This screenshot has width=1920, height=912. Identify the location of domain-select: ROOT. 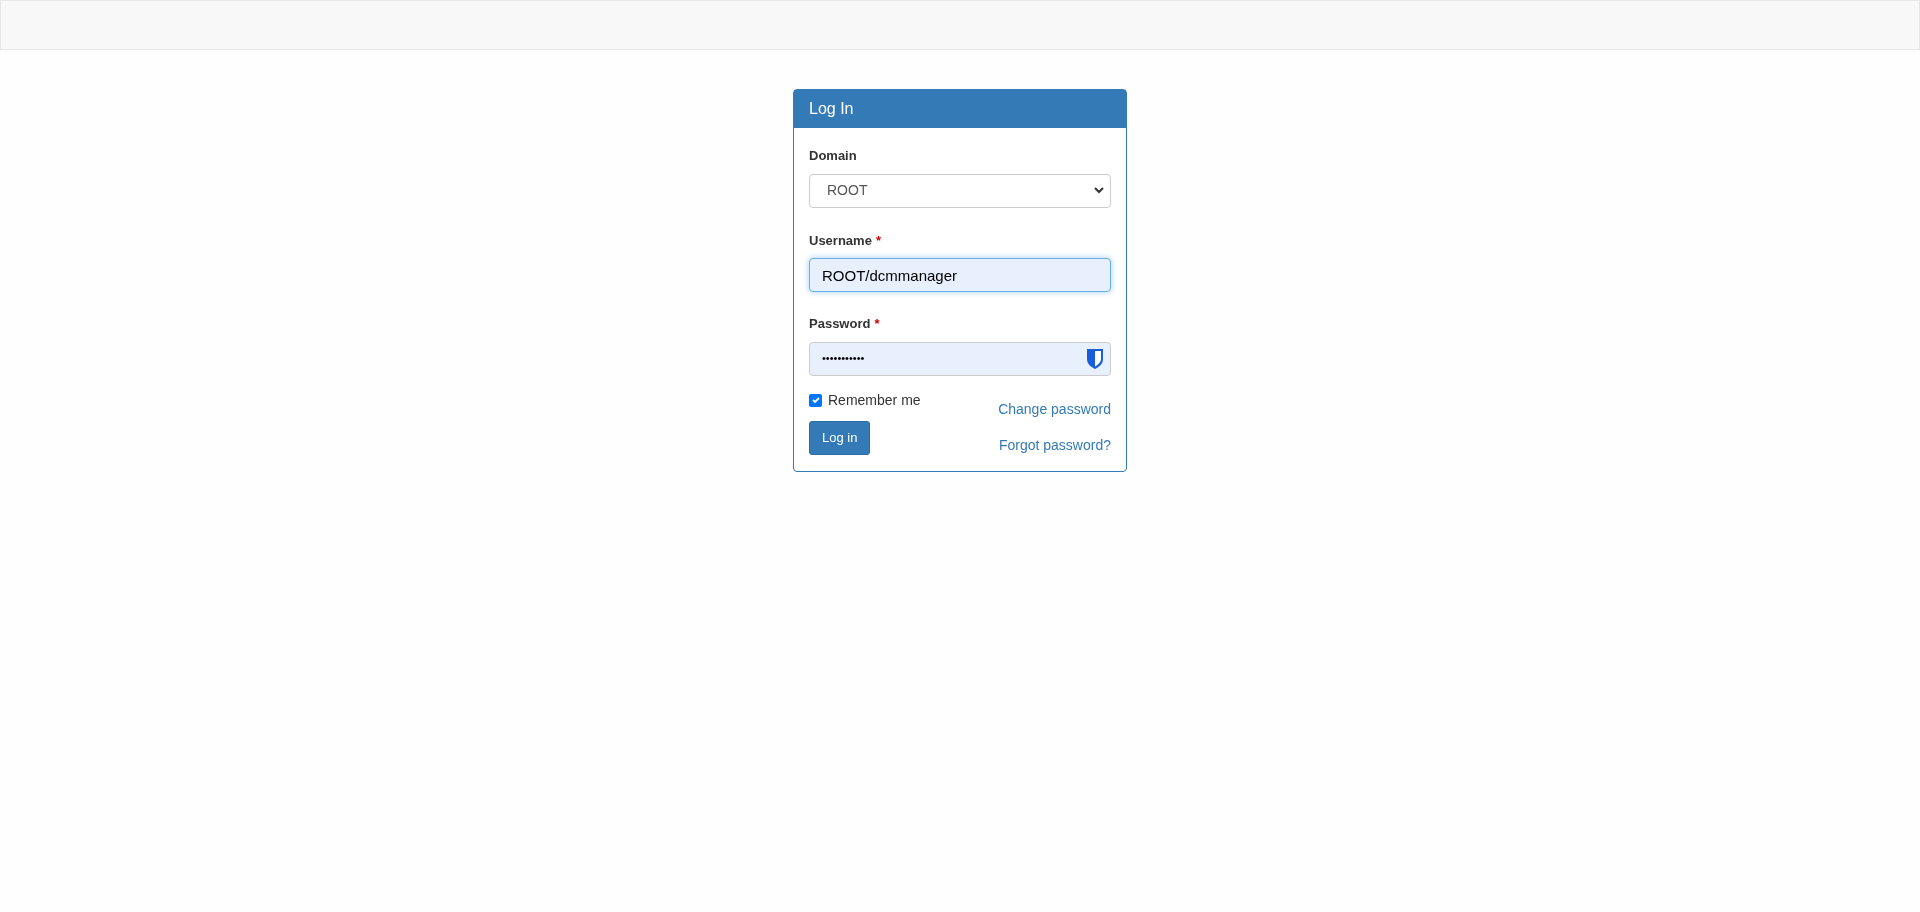
(960, 190).